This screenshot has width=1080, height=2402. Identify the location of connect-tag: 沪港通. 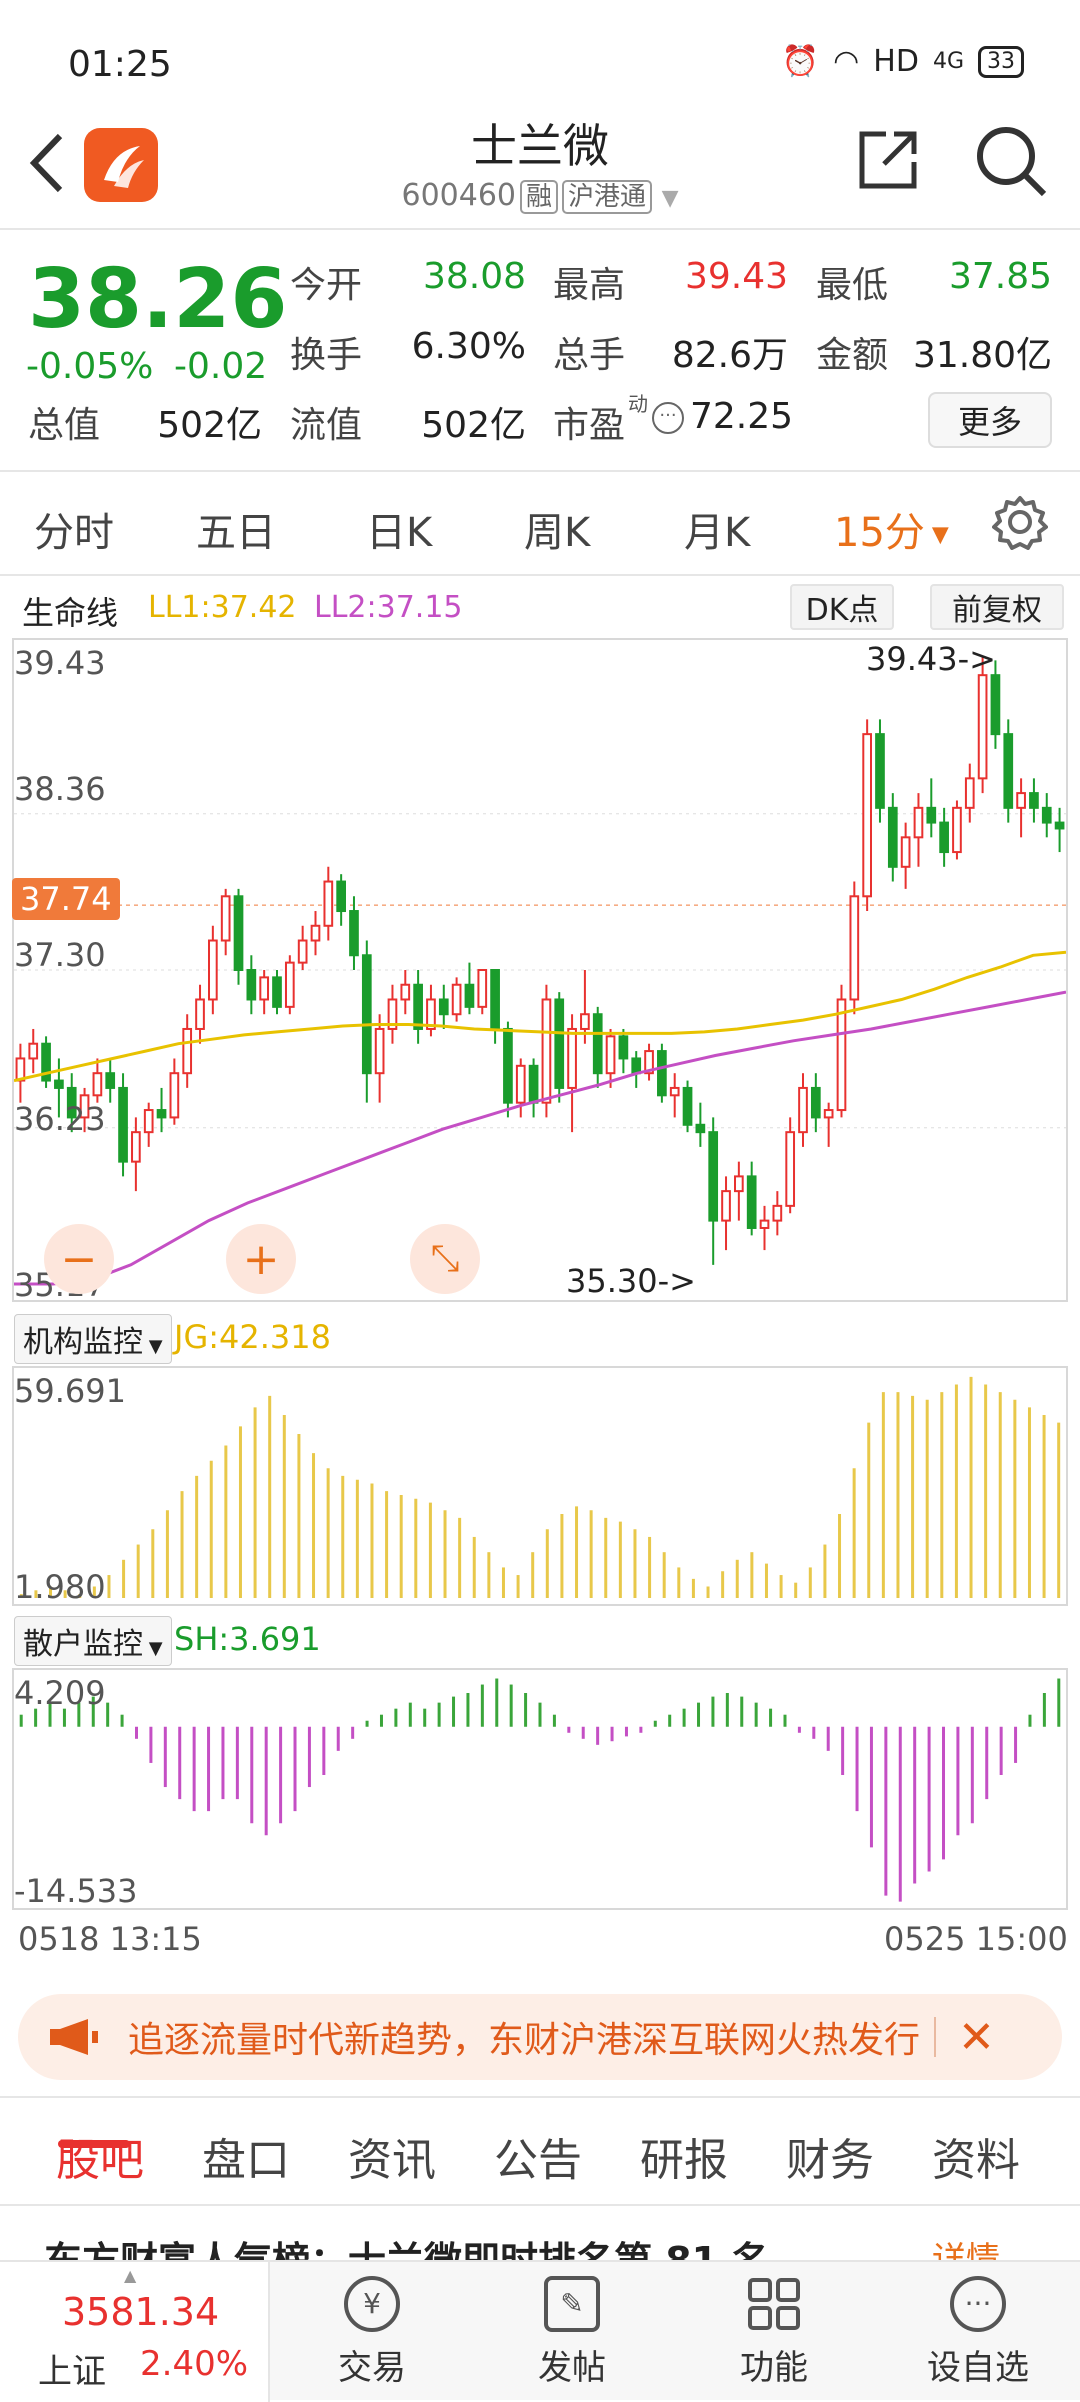
(607, 197).